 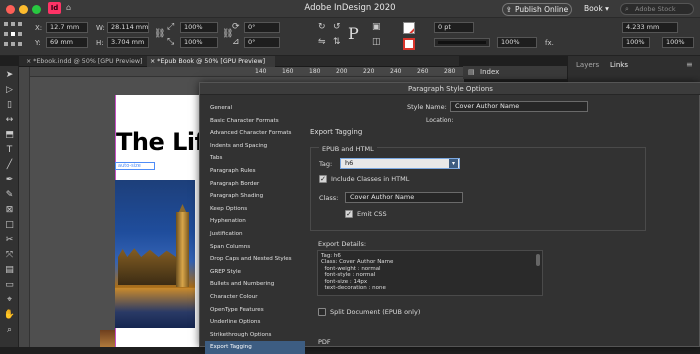 I want to click on pen-tool-icon: ✒, so click(x=9, y=180).